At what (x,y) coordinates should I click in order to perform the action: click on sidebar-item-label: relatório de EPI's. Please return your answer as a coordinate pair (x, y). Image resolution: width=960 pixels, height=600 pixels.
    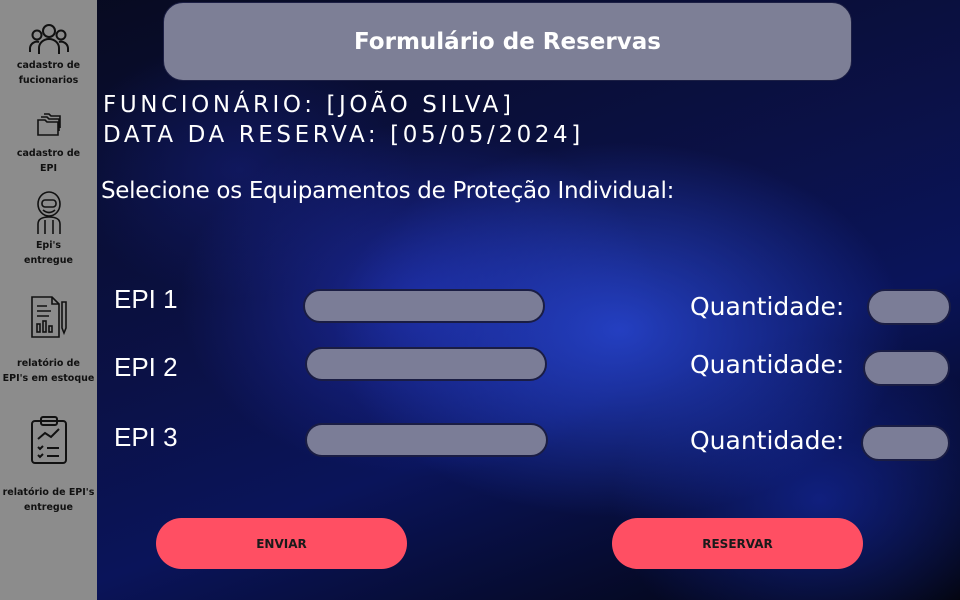
    Looking at the image, I should click on (48, 492).